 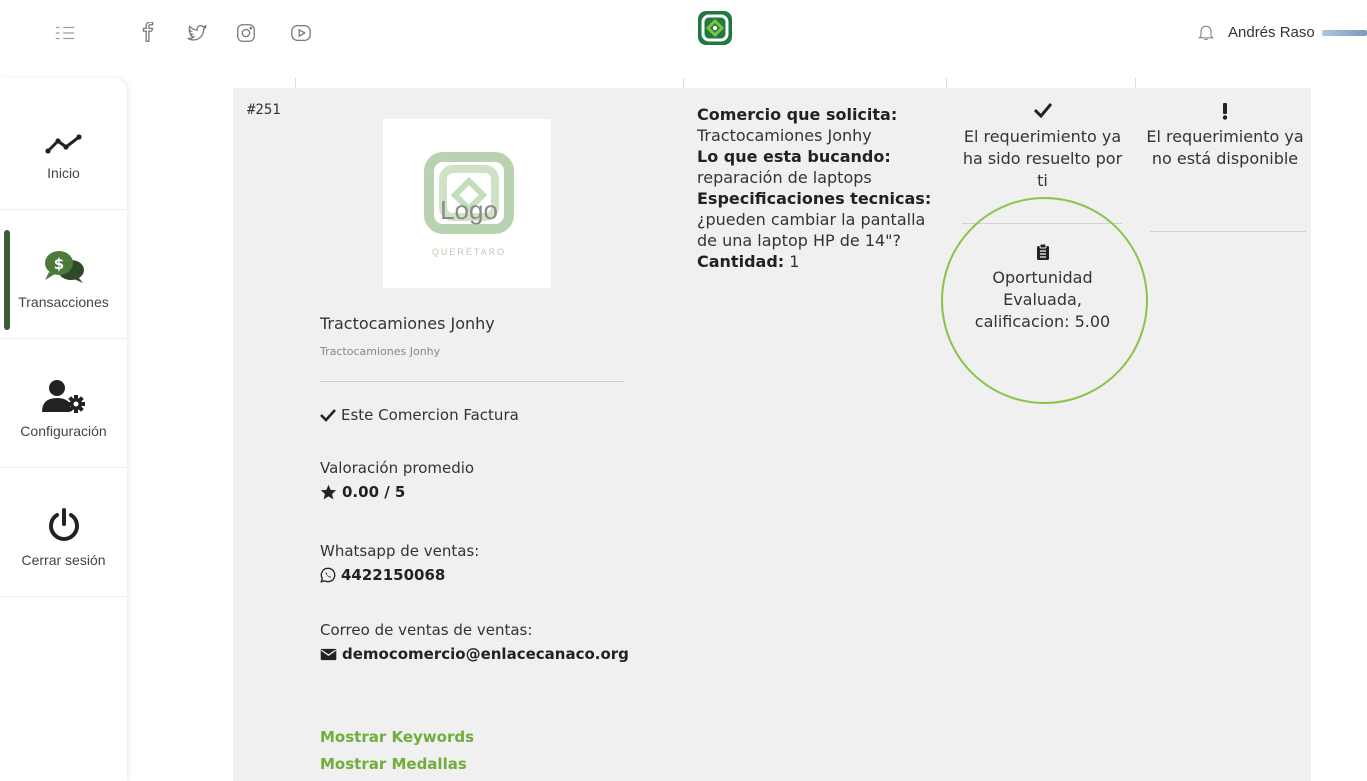 What do you see at coordinates (797, 114) in the screenshot?
I see `requester-label: Comercio que solicita:` at bounding box center [797, 114].